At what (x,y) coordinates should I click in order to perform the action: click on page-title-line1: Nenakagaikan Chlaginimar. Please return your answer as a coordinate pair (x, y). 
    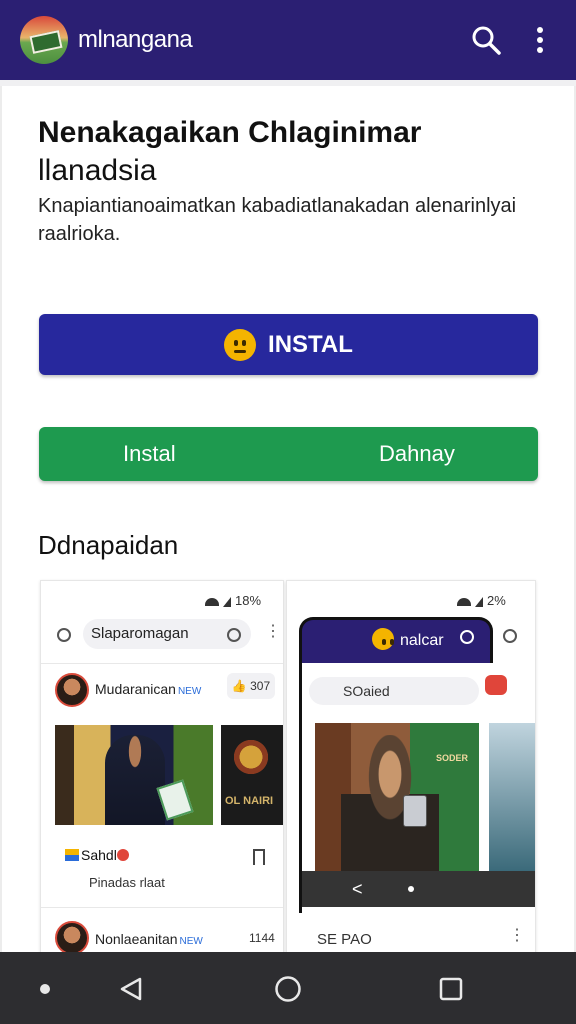
    Looking at the image, I should click on (230, 132).